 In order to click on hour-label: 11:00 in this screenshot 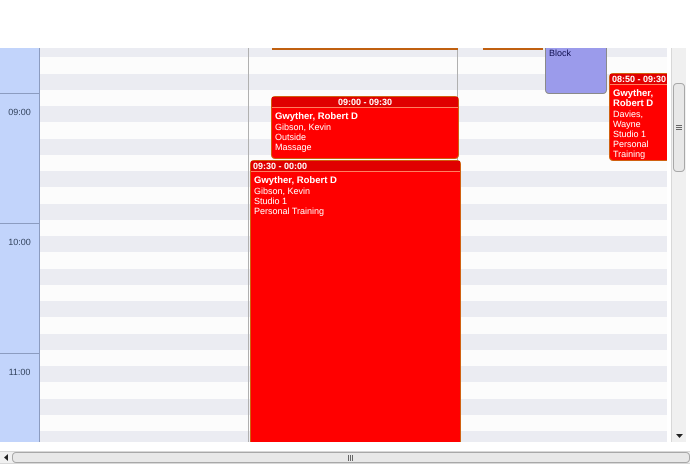, I will do `click(19, 372)`.